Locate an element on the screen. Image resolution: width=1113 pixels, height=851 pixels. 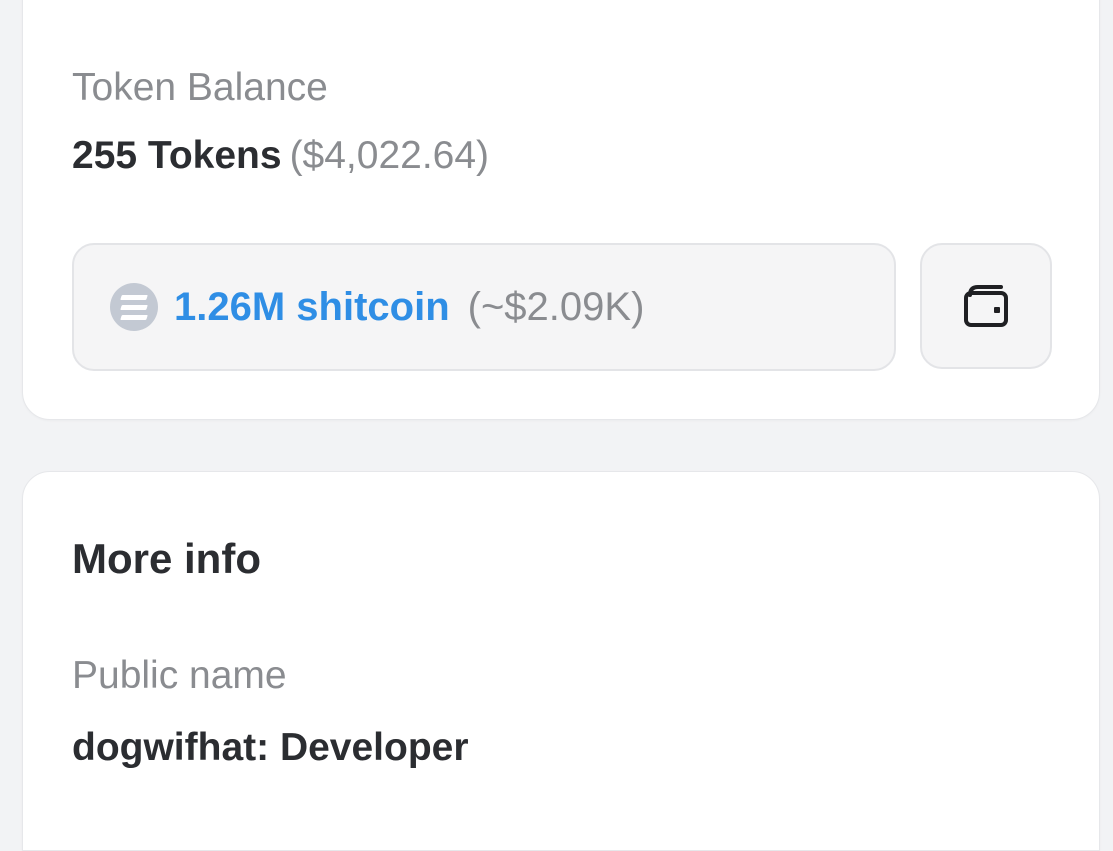
more-info-title: More info is located at coordinates (166, 558).